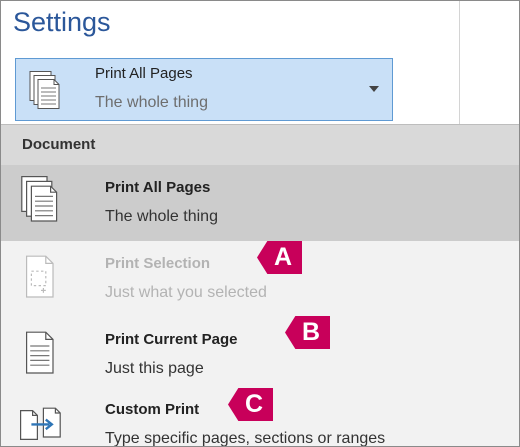 This screenshot has width=520, height=447. I want to click on section-header-document: Document, so click(260, 145).